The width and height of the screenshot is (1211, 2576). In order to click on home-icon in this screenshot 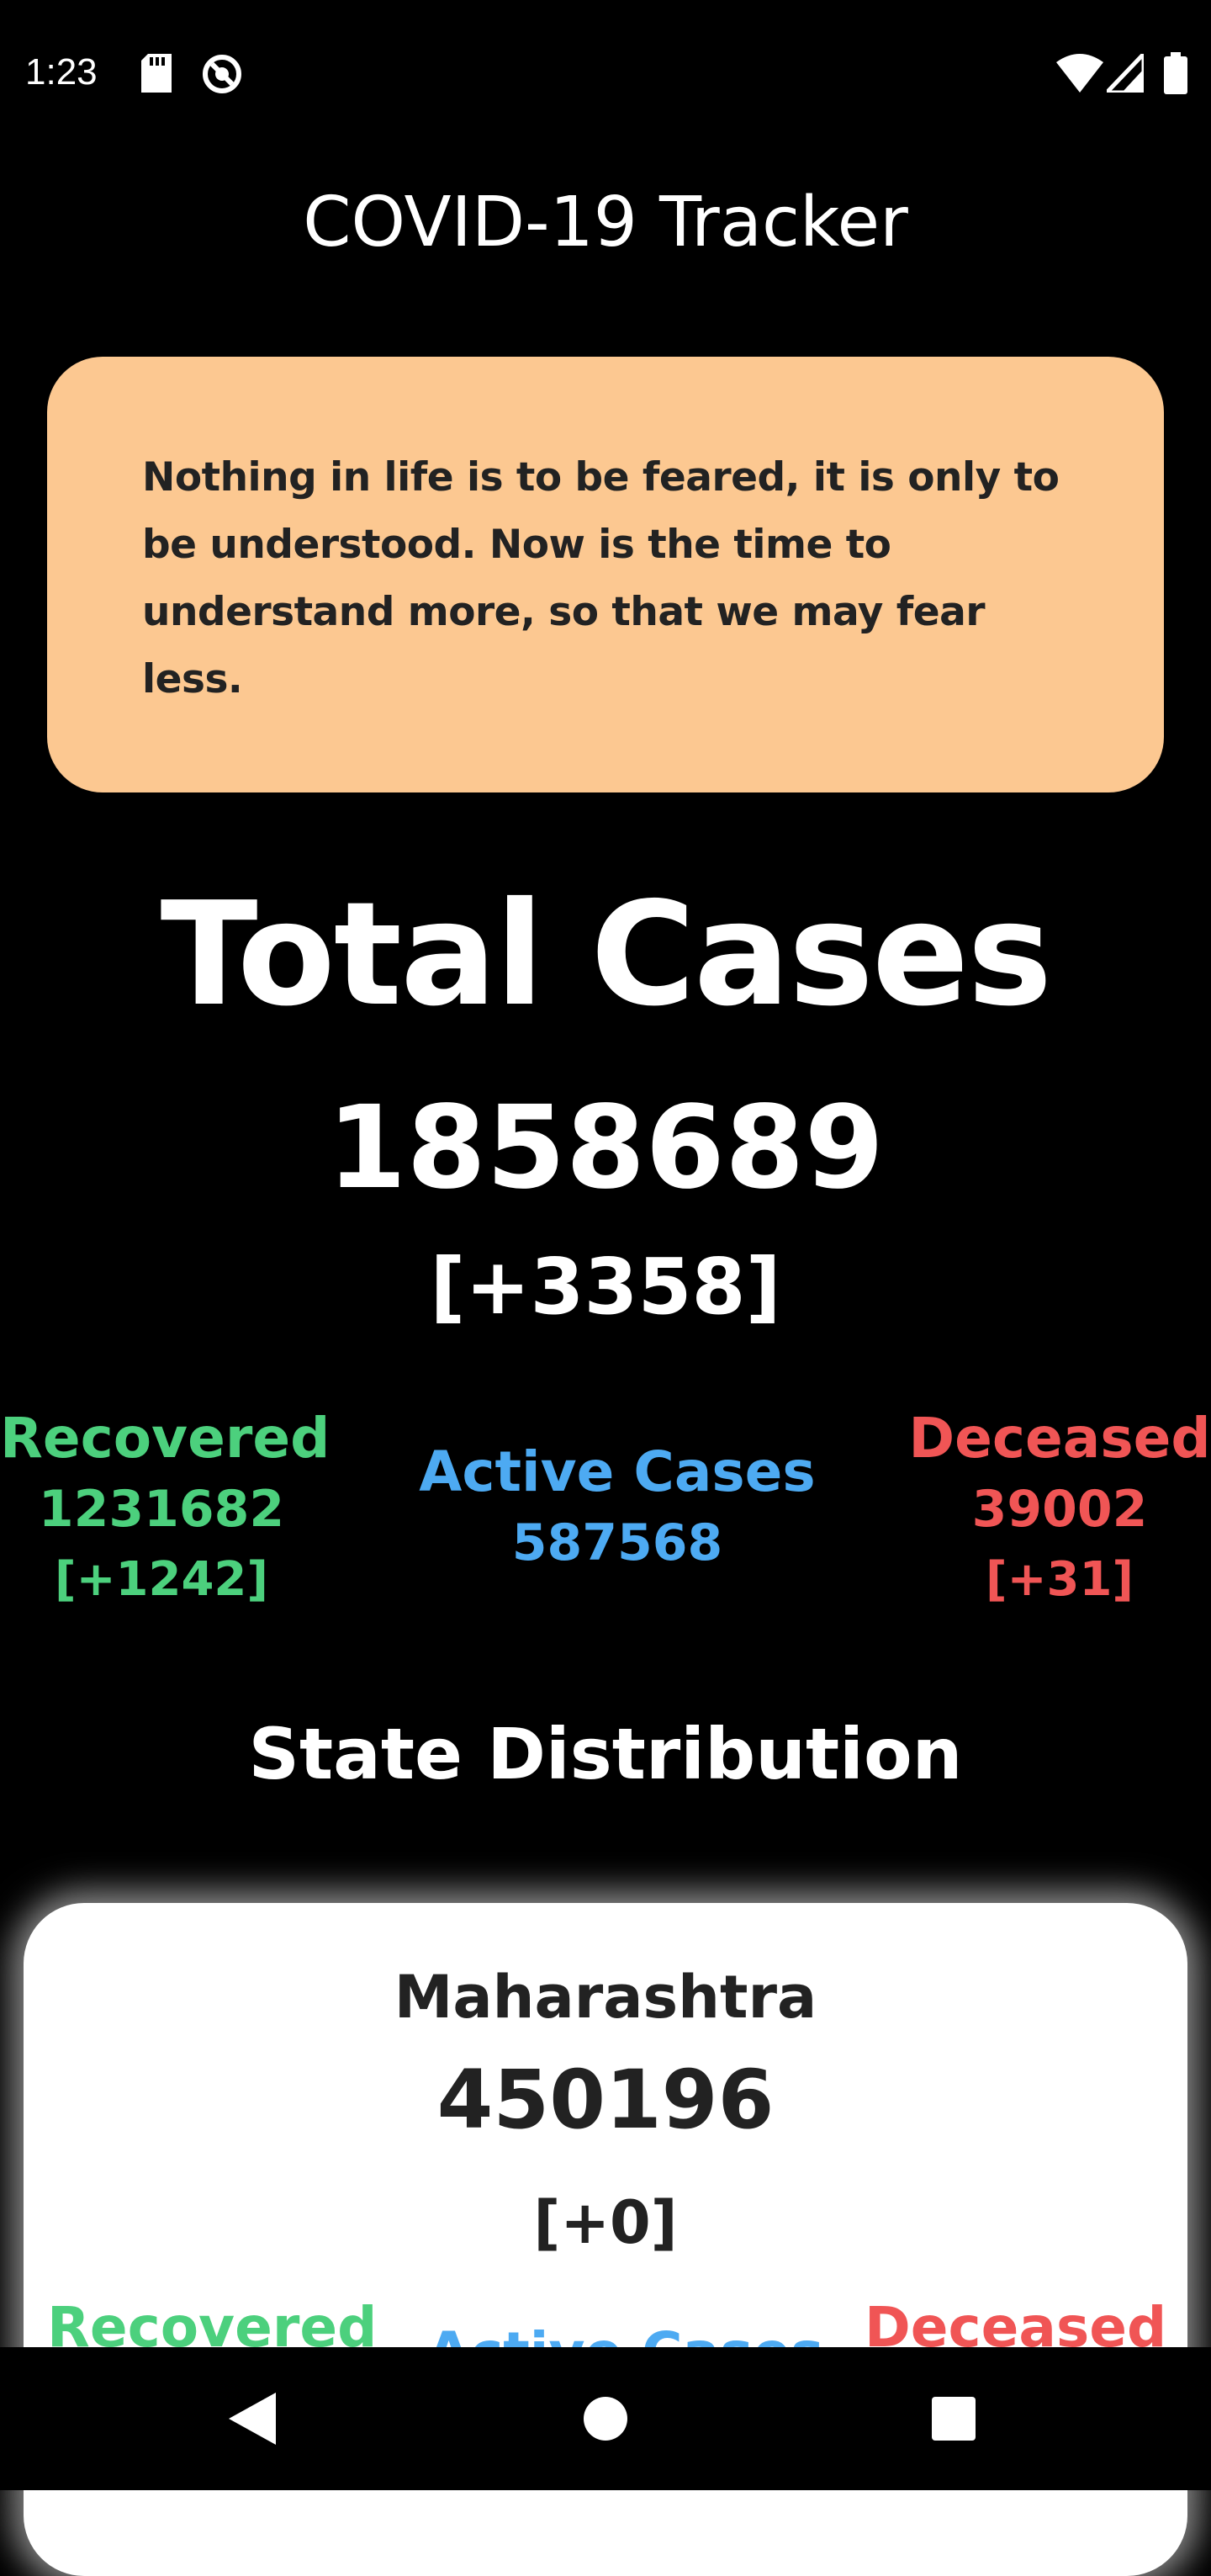, I will do `click(605, 2419)`.